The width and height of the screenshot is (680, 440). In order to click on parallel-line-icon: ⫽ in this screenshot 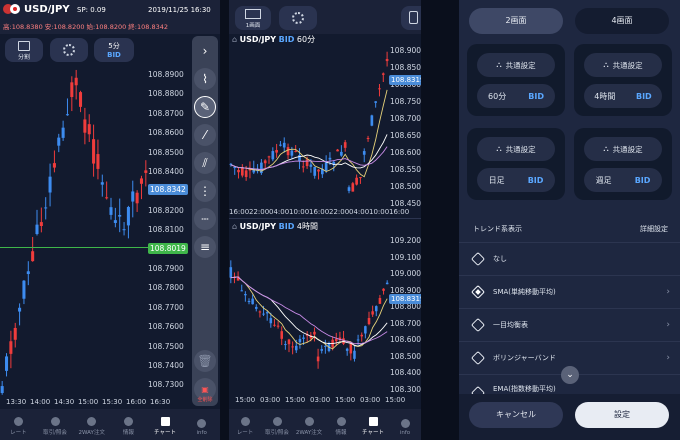, I will do `click(205, 163)`.